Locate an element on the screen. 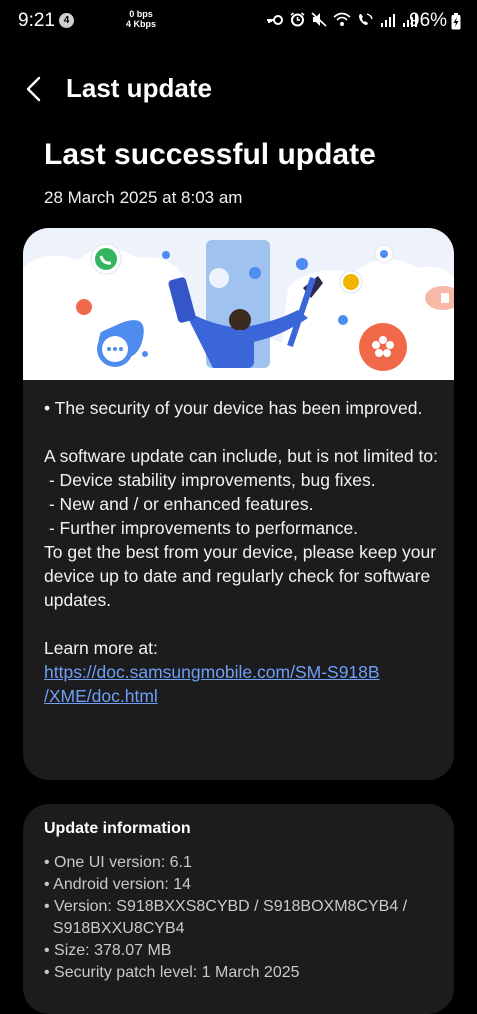 The width and height of the screenshot is (477, 1014). docs-link-part2: /XME/doc.html is located at coordinates (101, 696).